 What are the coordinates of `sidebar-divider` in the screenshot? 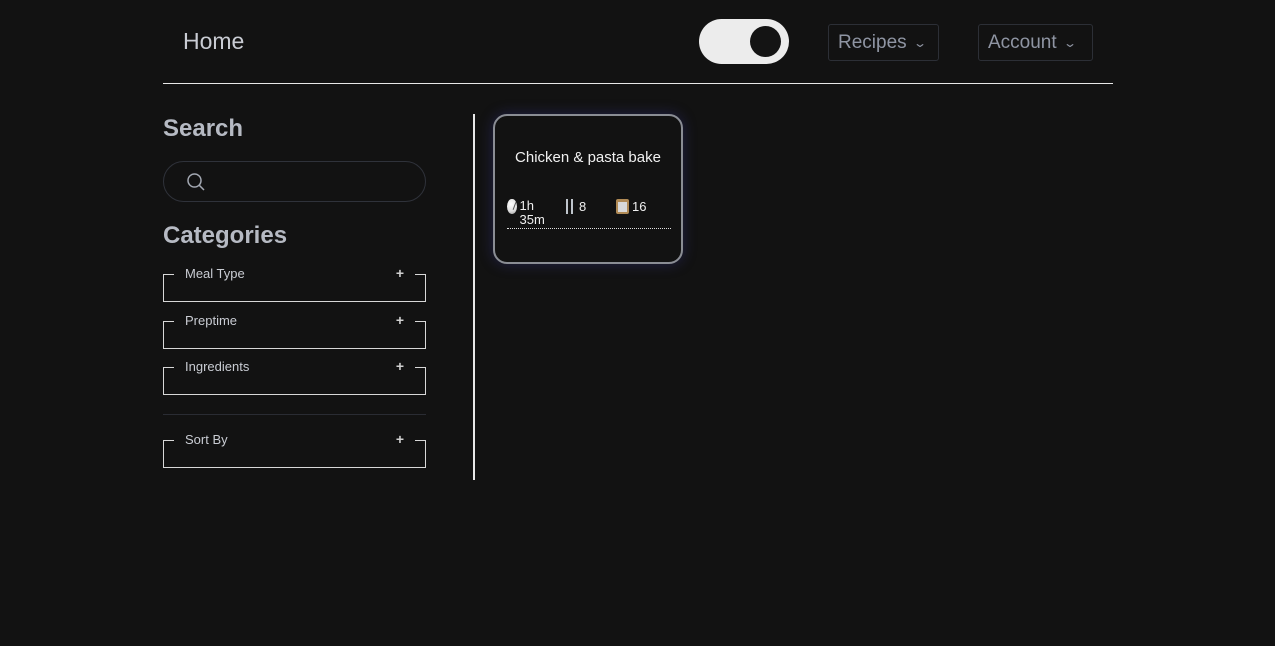 It's located at (294, 414).